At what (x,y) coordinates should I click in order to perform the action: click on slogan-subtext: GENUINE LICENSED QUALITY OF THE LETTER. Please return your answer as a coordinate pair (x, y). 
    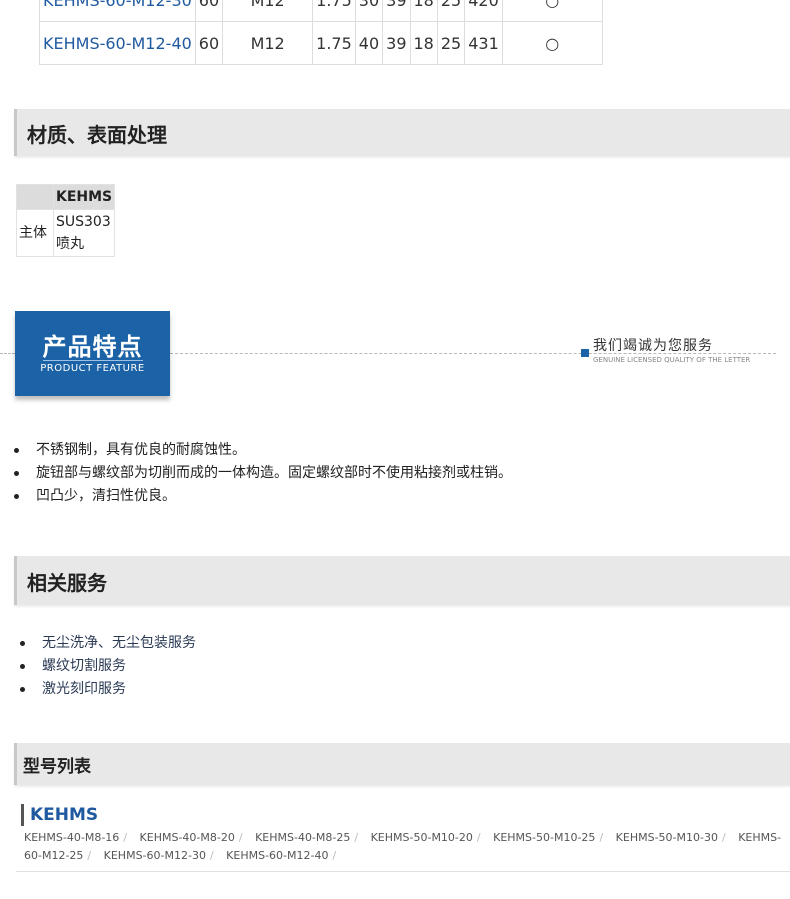
    Looking at the image, I should click on (672, 360).